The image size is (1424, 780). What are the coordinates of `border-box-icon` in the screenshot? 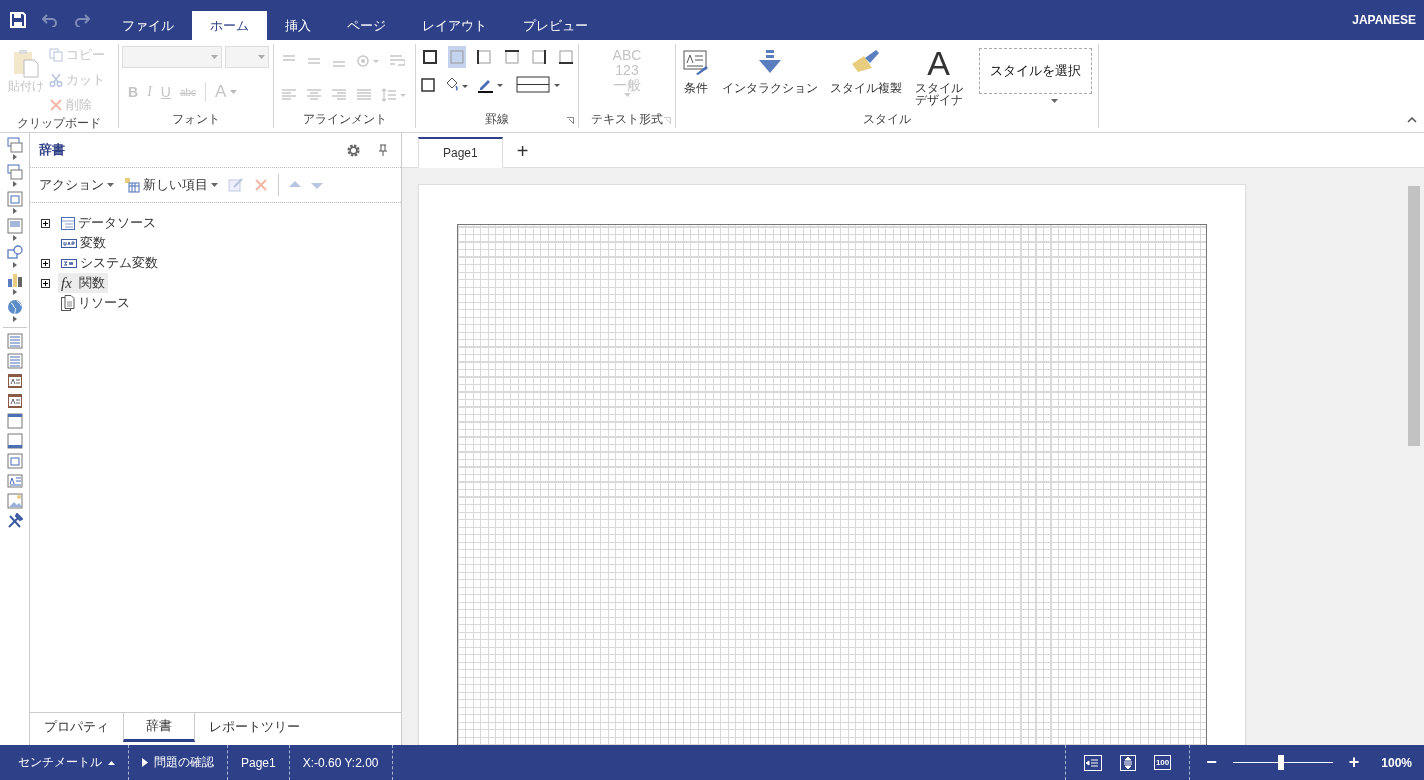 It's located at (428, 85).